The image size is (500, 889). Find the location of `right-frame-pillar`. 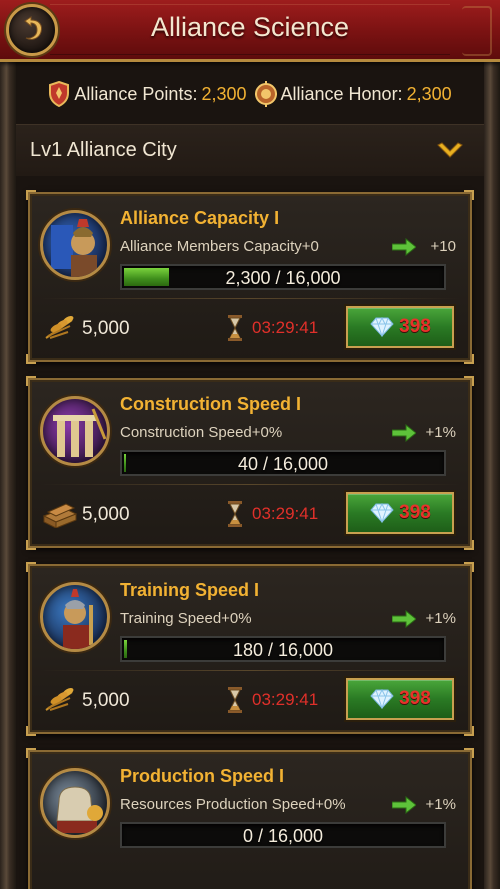

right-frame-pillar is located at coordinates (492, 474).